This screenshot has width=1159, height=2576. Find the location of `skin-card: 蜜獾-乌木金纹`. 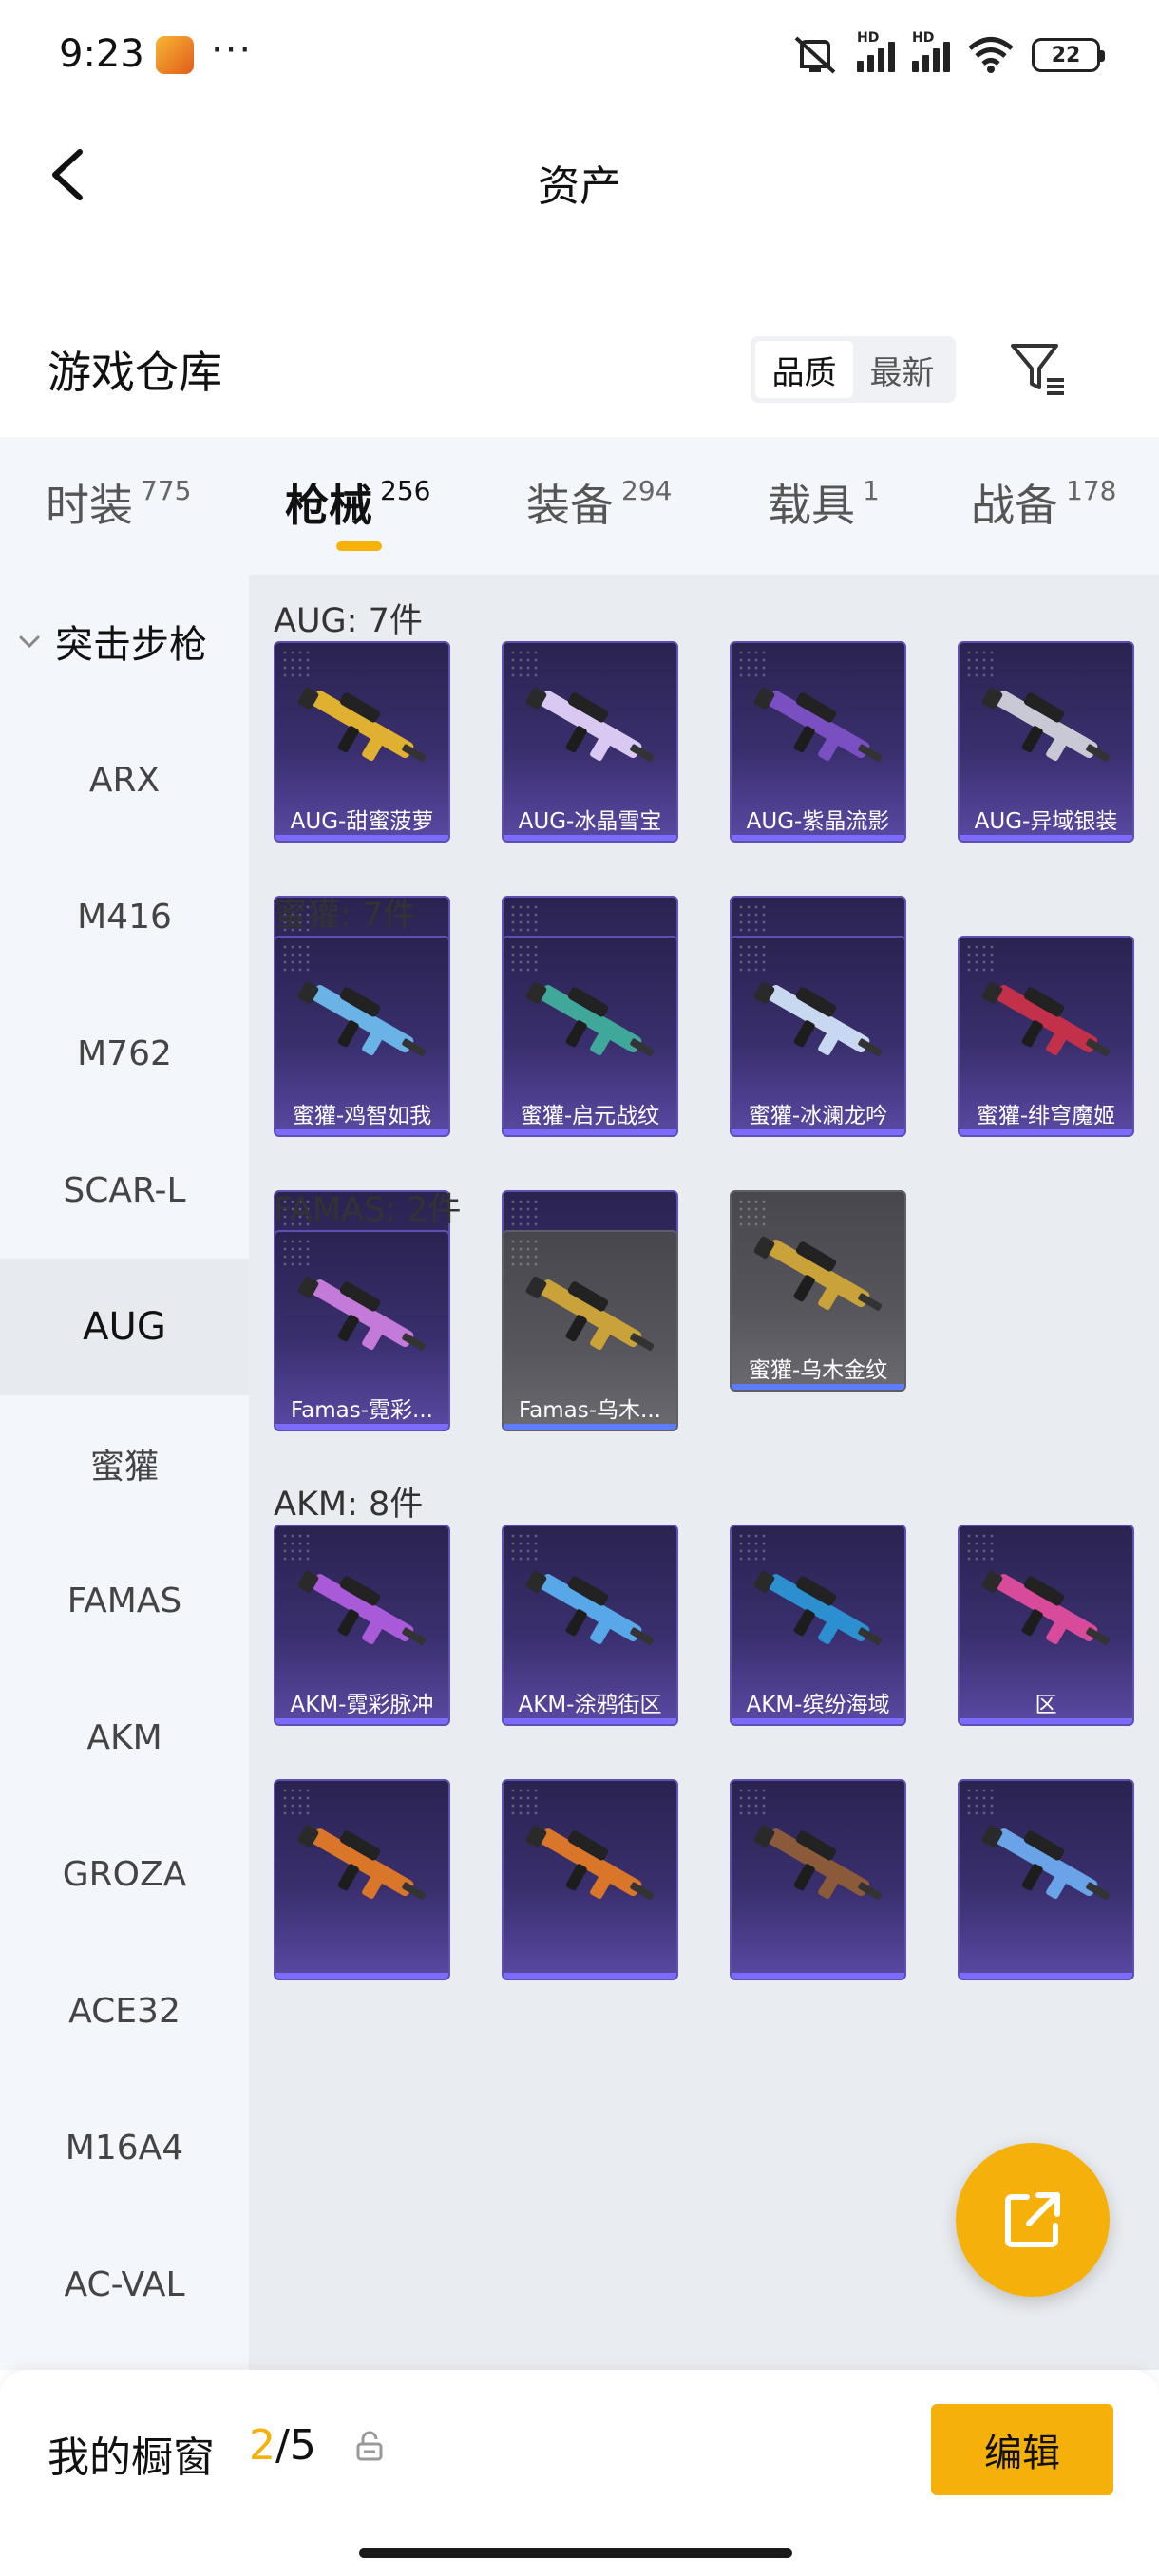

skin-card: 蜜獾-乌木金纹 is located at coordinates (818, 1291).